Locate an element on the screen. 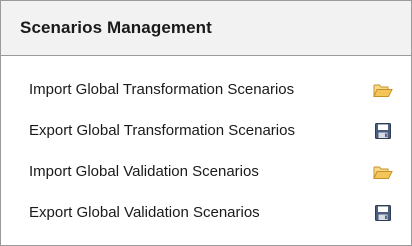  menu-item-label: Import Global Validation Scenarios is located at coordinates (144, 171).